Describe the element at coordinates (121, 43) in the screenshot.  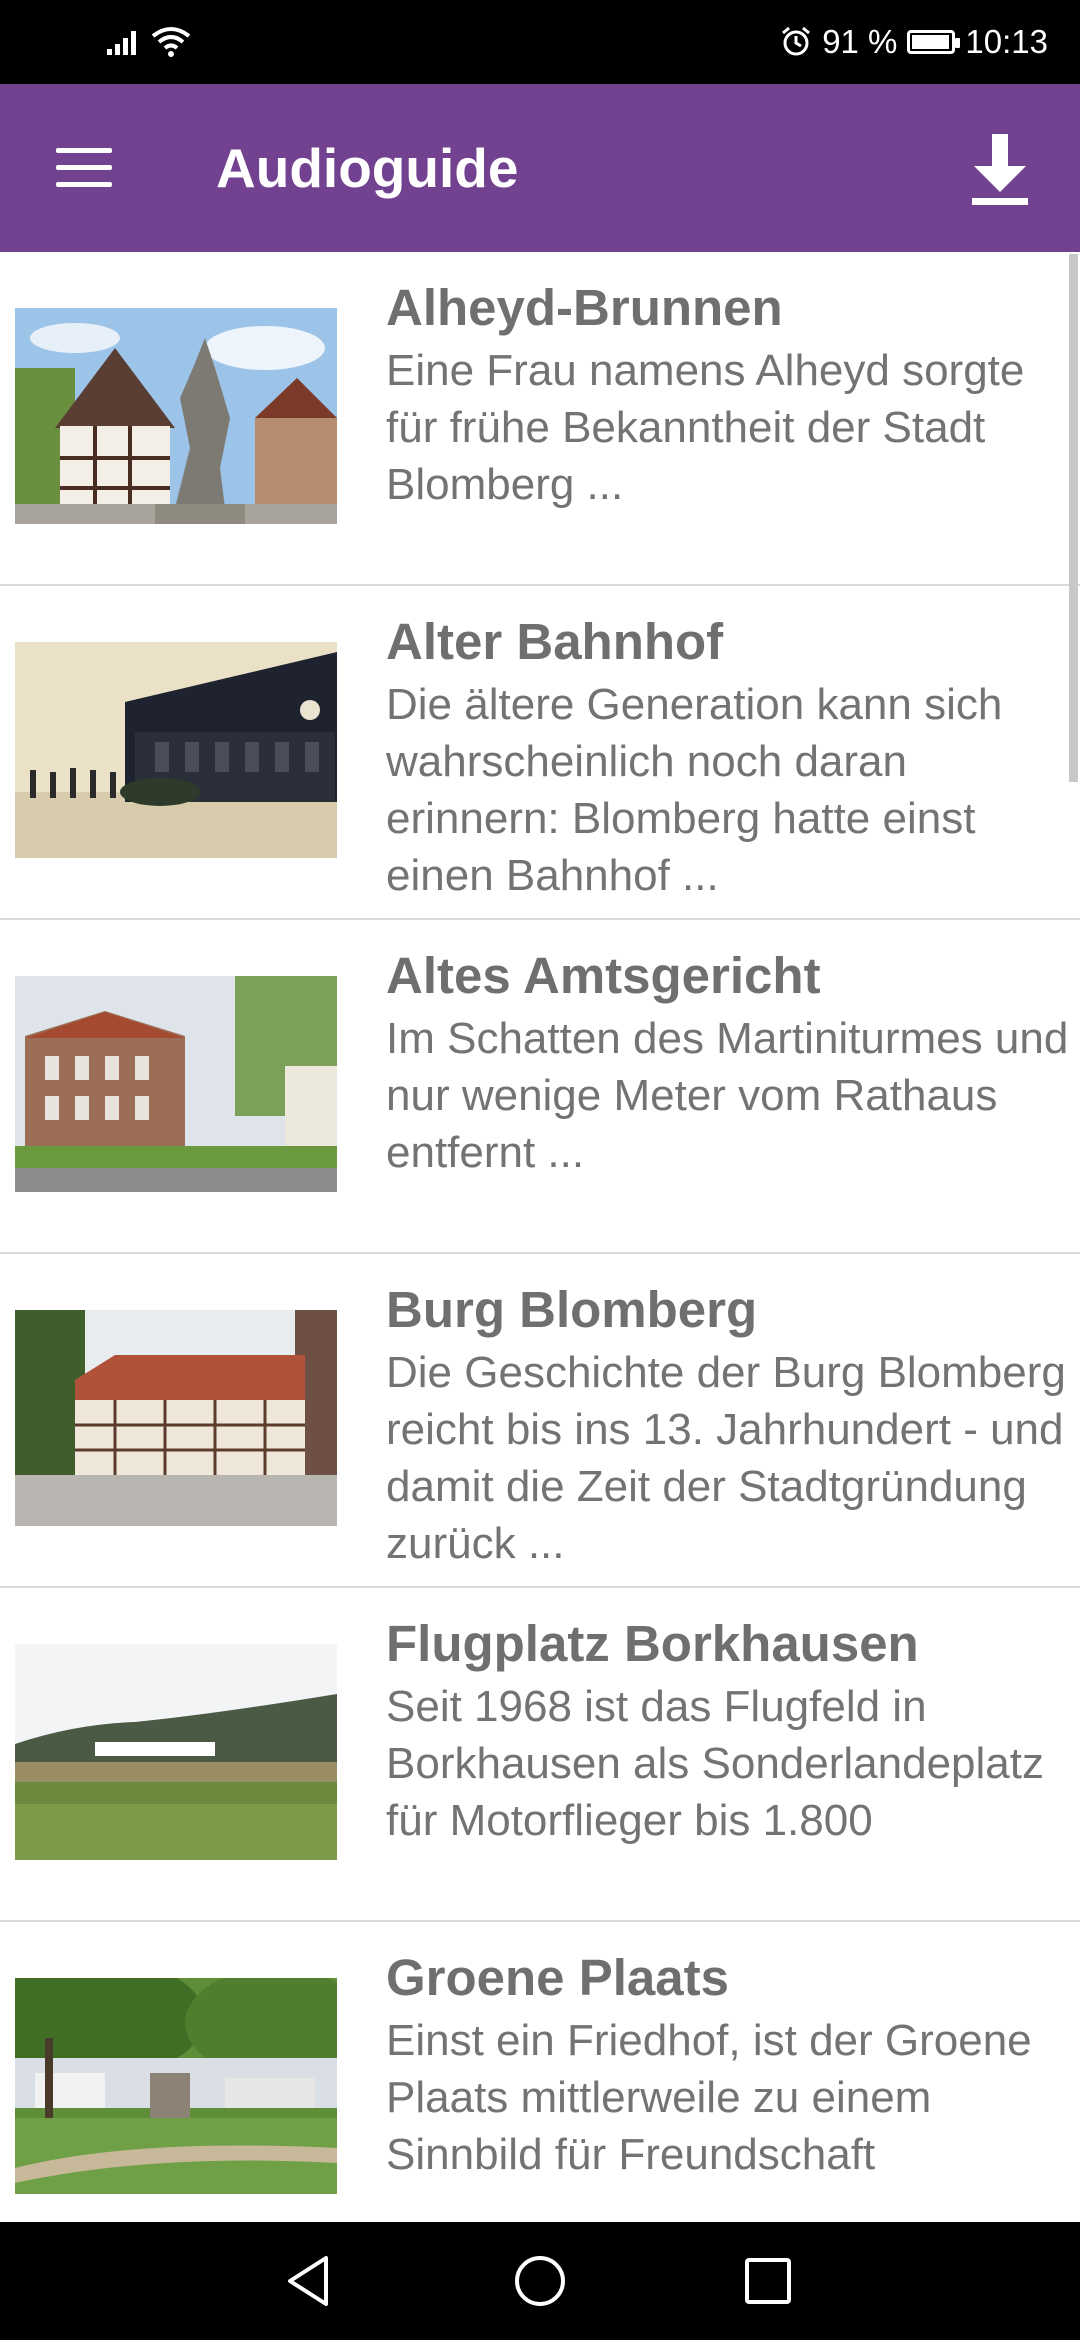
I see `signal-icon` at that location.